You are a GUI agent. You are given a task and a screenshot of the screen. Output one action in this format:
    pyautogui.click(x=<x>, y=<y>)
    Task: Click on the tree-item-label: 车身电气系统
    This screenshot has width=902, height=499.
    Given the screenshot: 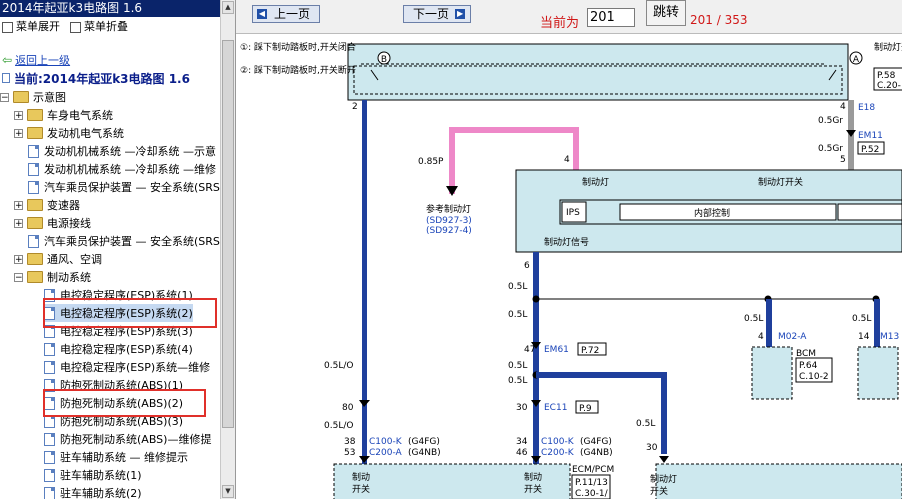 What is the action you would take?
    pyautogui.click(x=80, y=115)
    